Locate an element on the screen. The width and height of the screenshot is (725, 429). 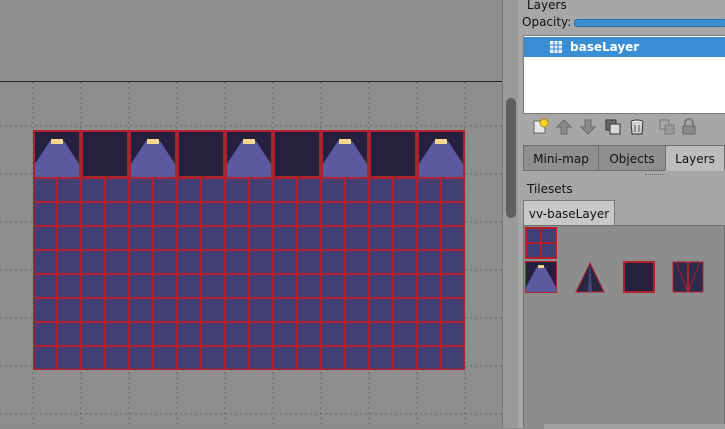
canvas-vertical-scrollbar is located at coordinates (510, 214).